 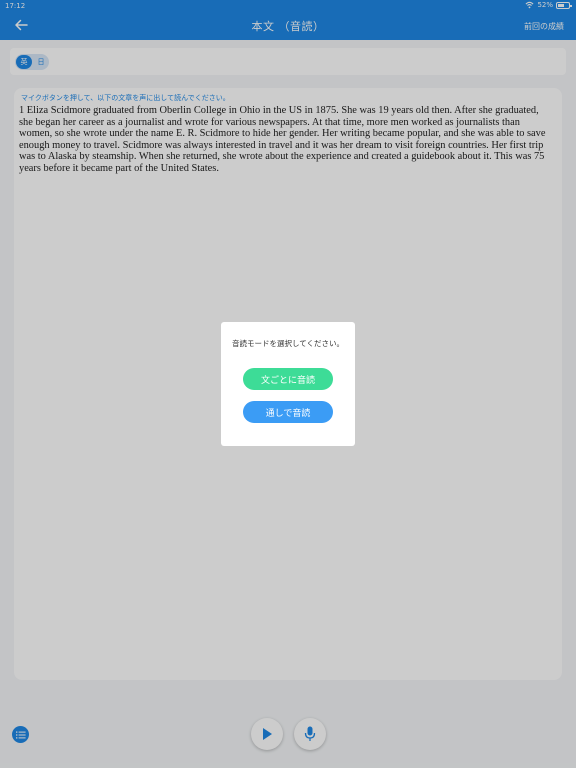 I want to click on read-by-sentence-button: 文ごとに音読, so click(x=288, y=379).